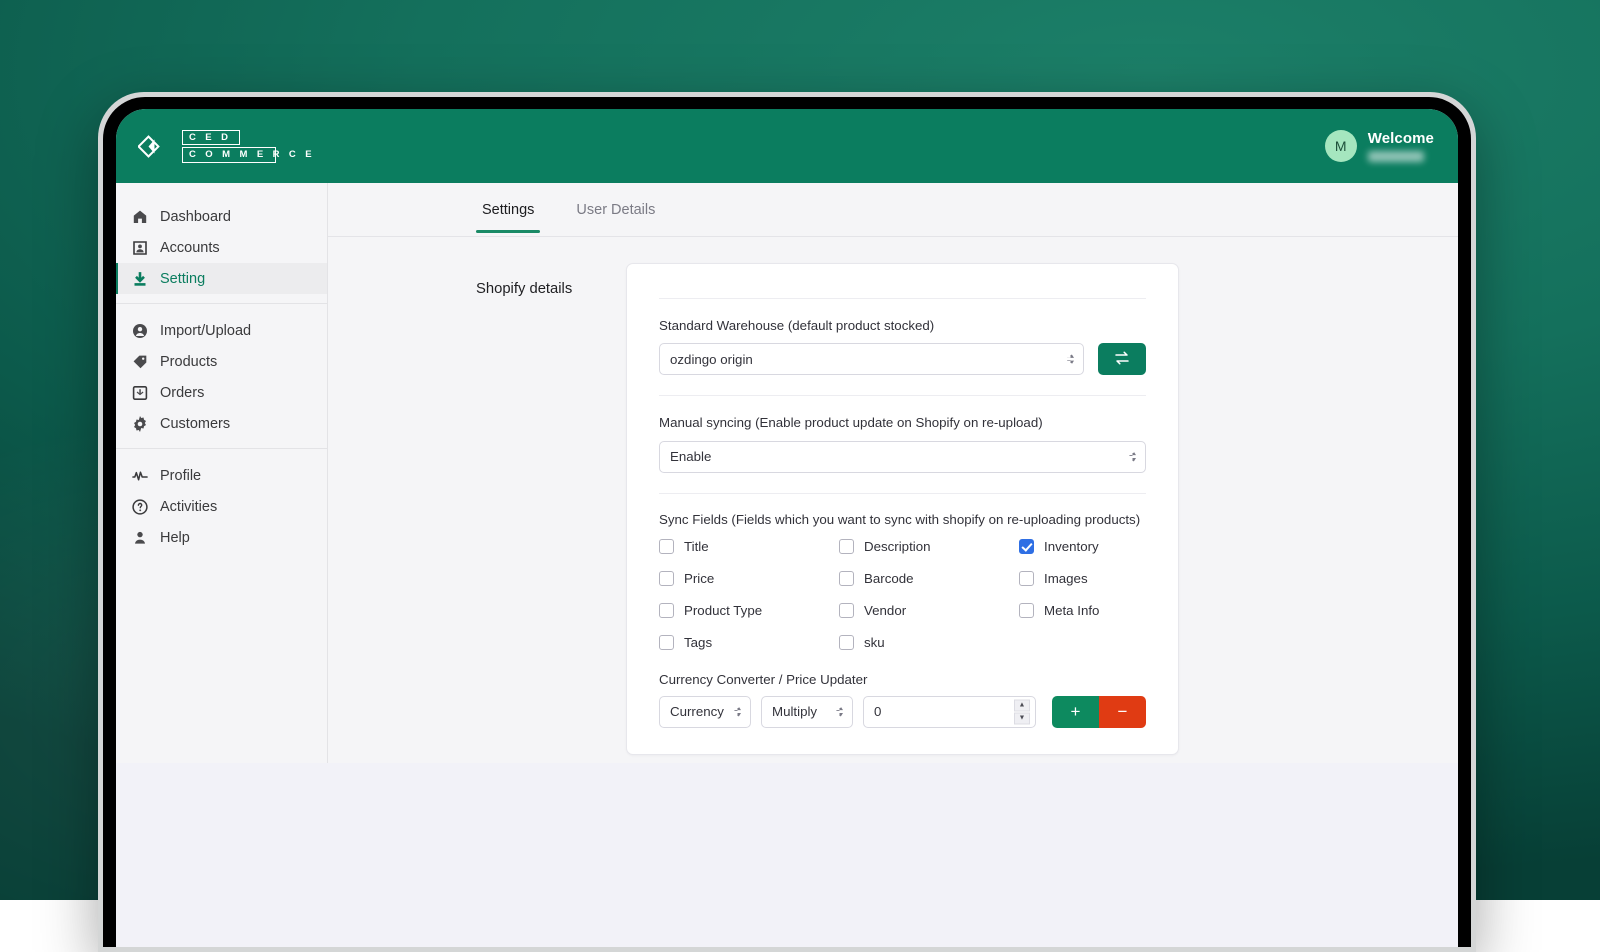 The height and width of the screenshot is (952, 1600). I want to click on manual-syncing-row: Enable, so click(902, 457).